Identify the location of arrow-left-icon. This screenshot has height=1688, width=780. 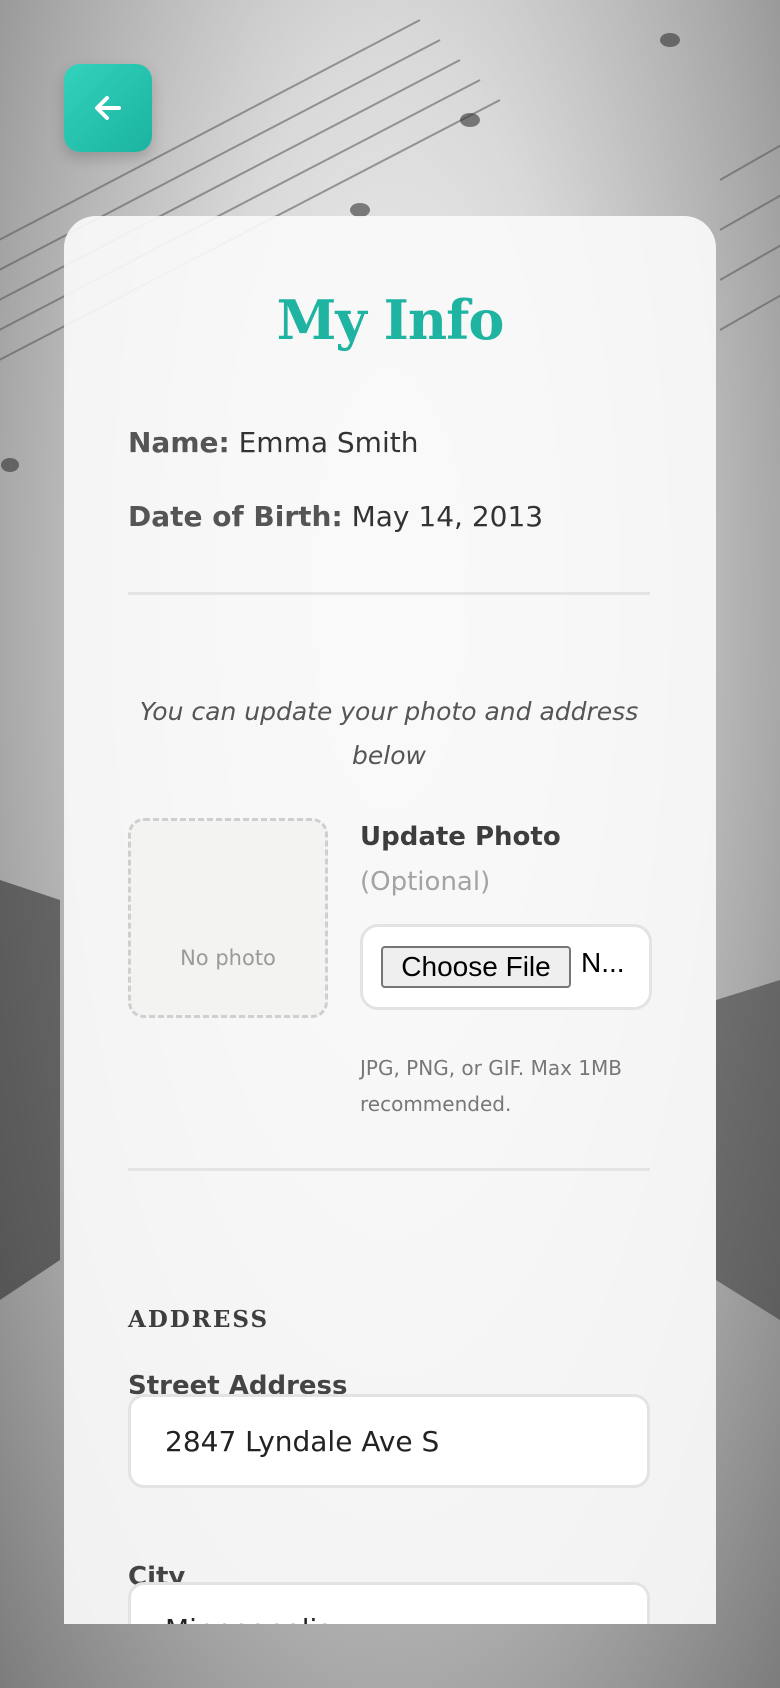
(108, 108).